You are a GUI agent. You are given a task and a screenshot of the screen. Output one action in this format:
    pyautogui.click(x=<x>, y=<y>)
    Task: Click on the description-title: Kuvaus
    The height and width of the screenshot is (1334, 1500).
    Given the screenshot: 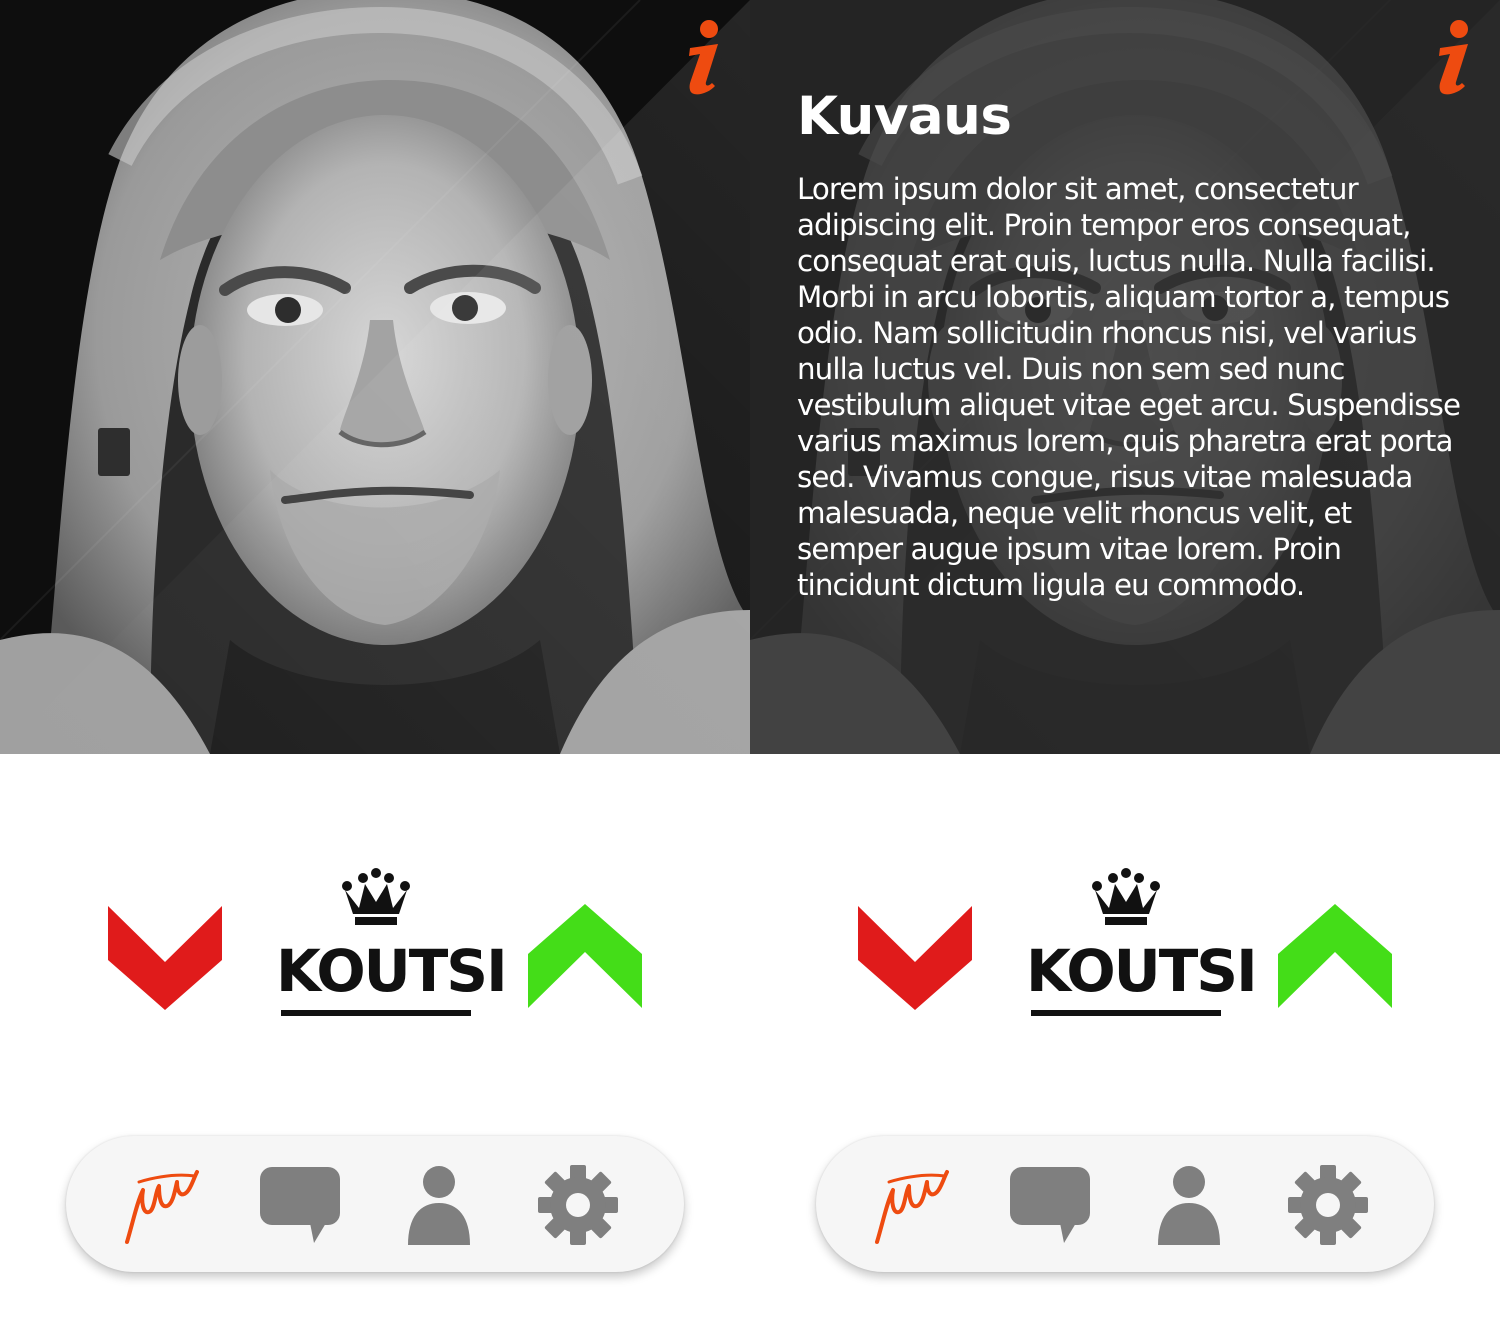 What is the action you would take?
    pyautogui.click(x=904, y=116)
    